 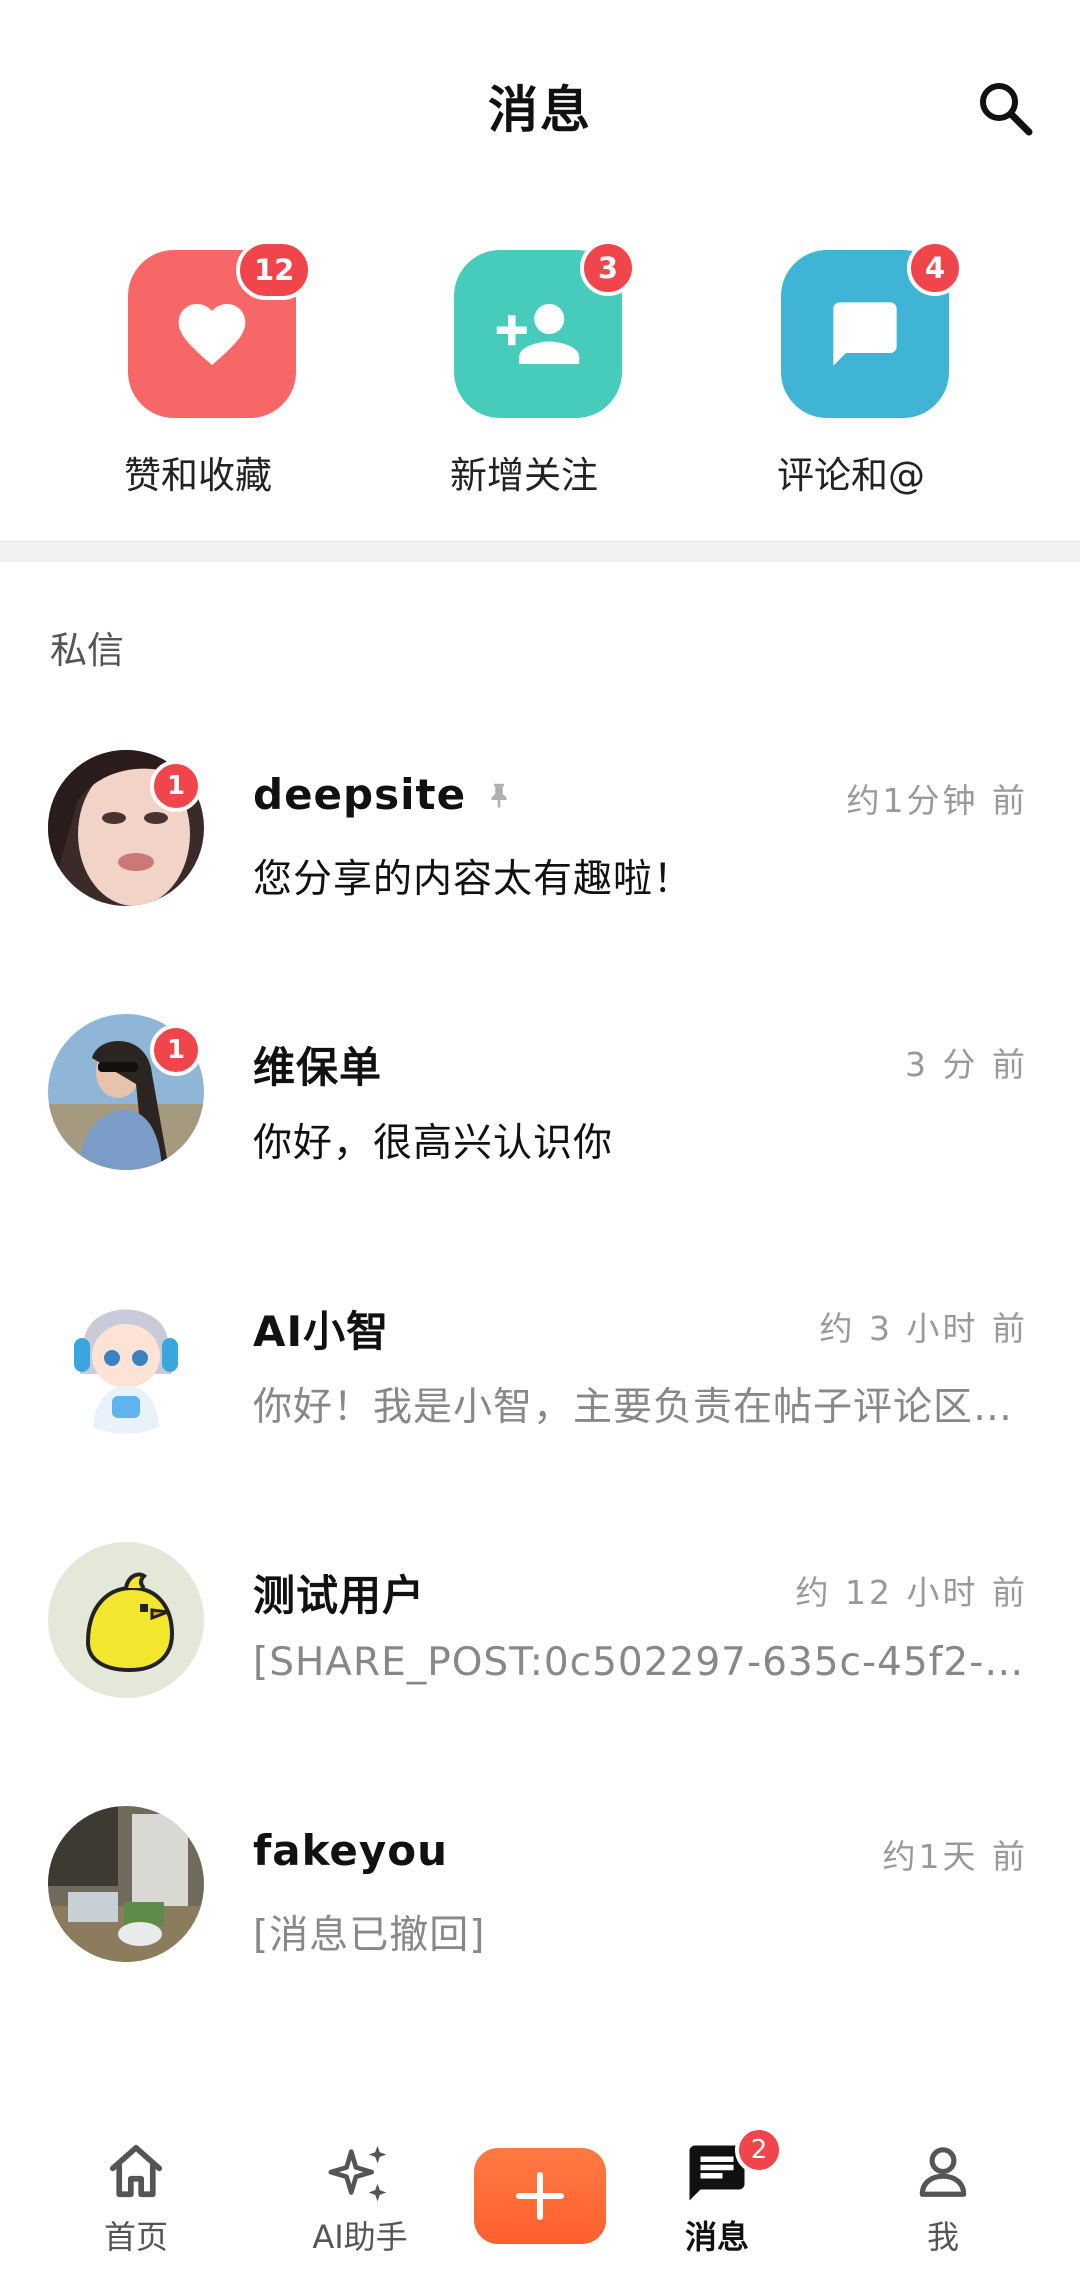 I want to click on header: 消息, so click(x=540, y=107).